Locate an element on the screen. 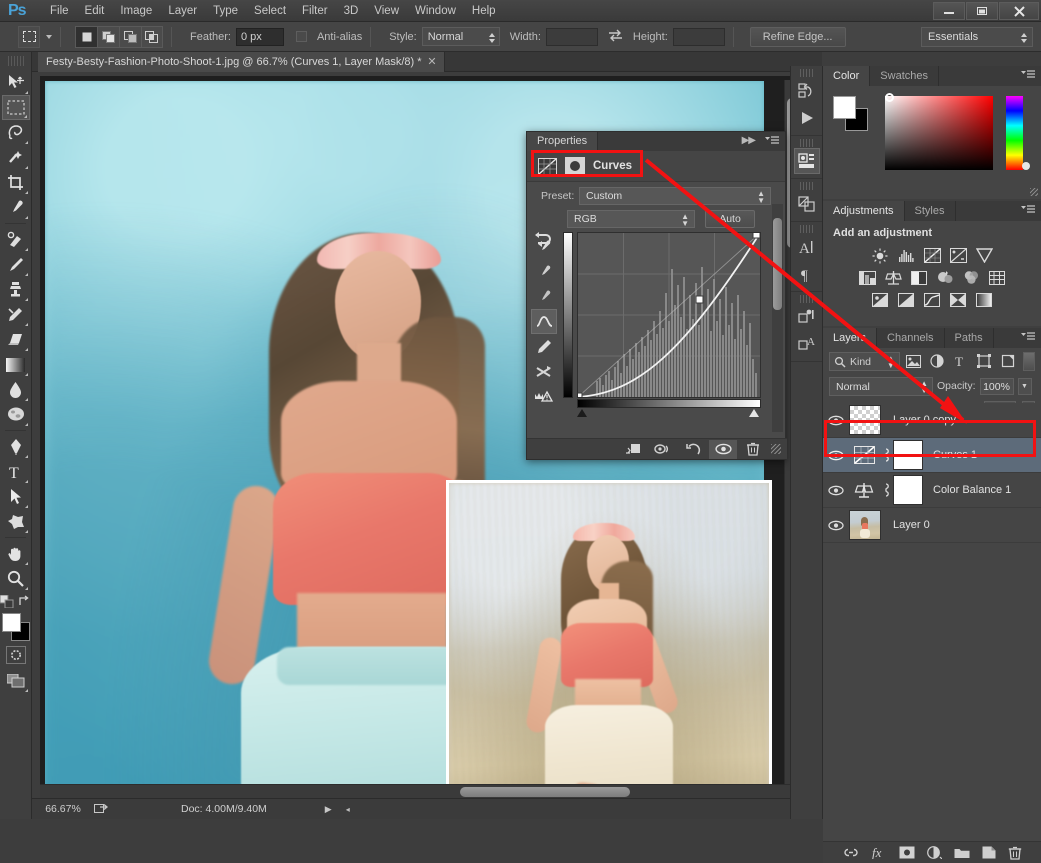 The height and width of the screenshot is (863, 1041). invert-icon is located at coordinates (880, 299).